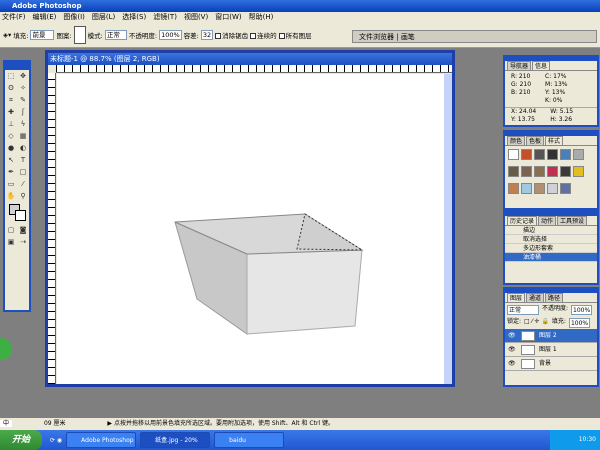 The width and height of the screenshot is (600, 450). Describe the element at coordinates (516, 140) in the screenshot. I see `tab-color: 颜色` at that location.